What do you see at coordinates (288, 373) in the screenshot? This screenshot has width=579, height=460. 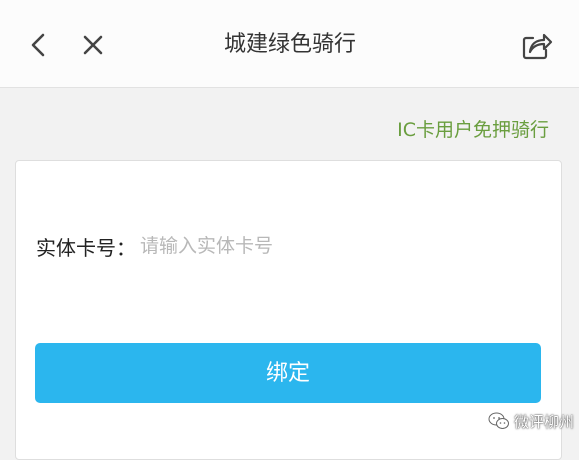 I see `bind-button: 绑定` at bounding box center [288, 373].